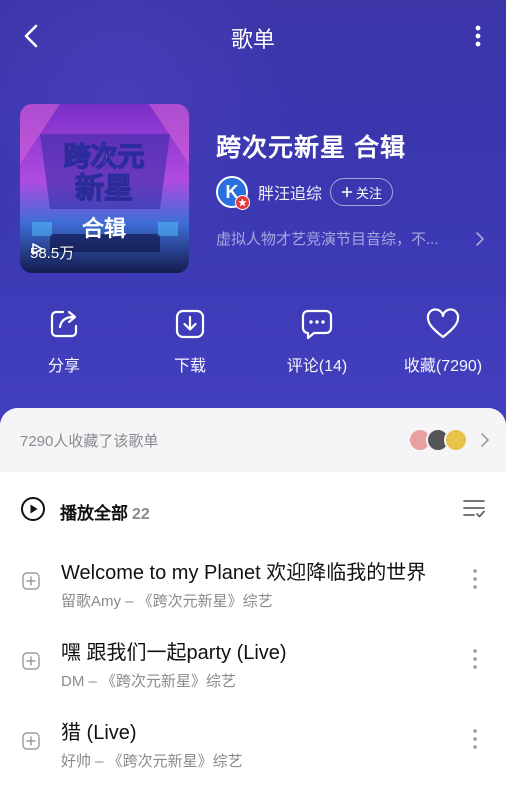 The width and height of the screenshot is (506, 790). Describe the element at coordinates (244, 573) in the screenshot. I see `song-title: Welcome to my Planet 欢迎降临我的世界` at that location.